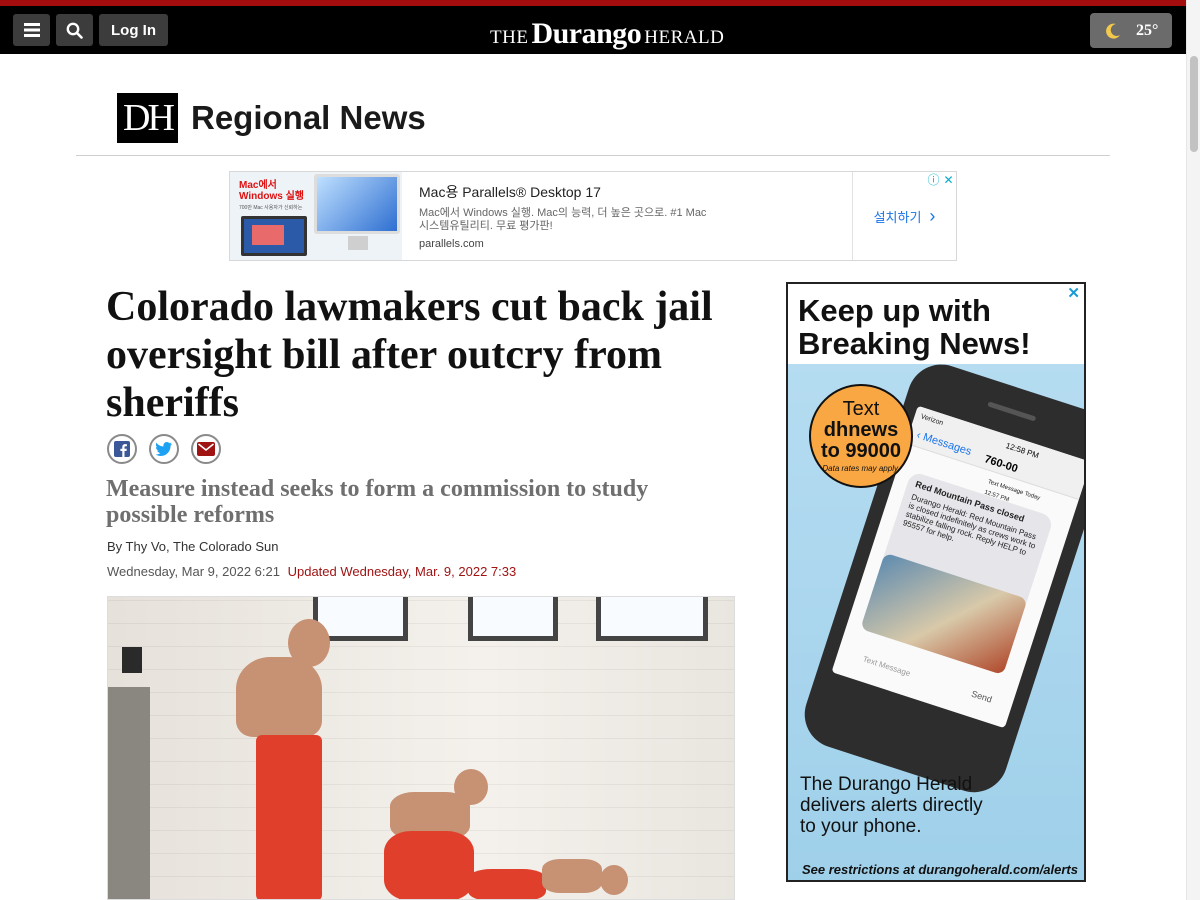 The image size is (1200, 900). Describe the element at coordinates (861, 468) in the screenshot. I see `badge-note: Data rates may apply.` at that location.